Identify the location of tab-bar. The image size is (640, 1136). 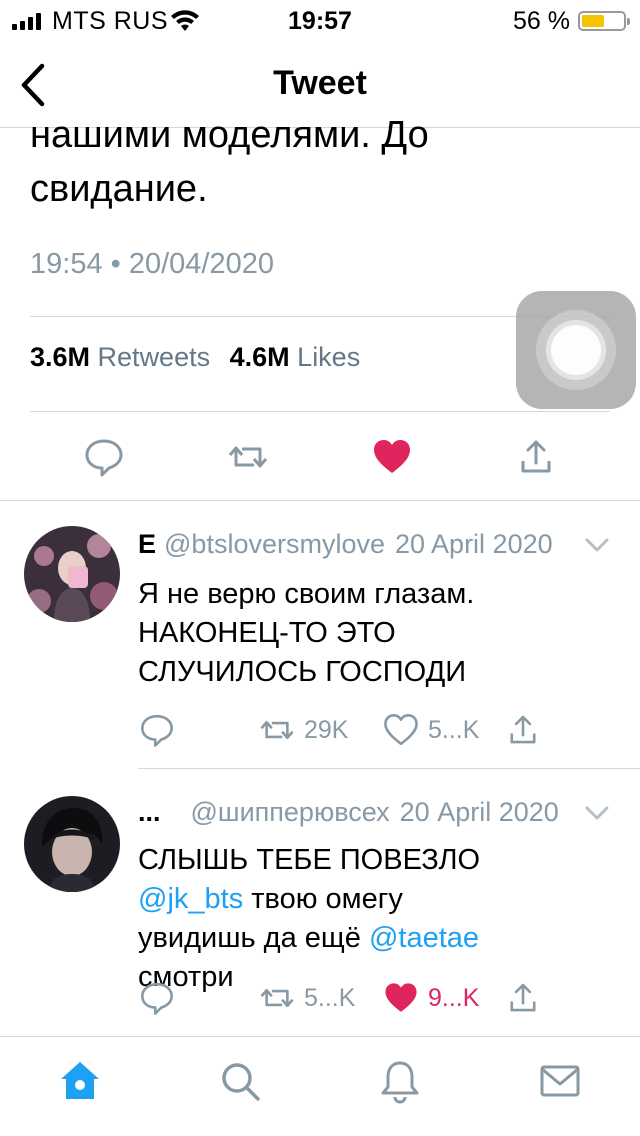
(320, 1086).